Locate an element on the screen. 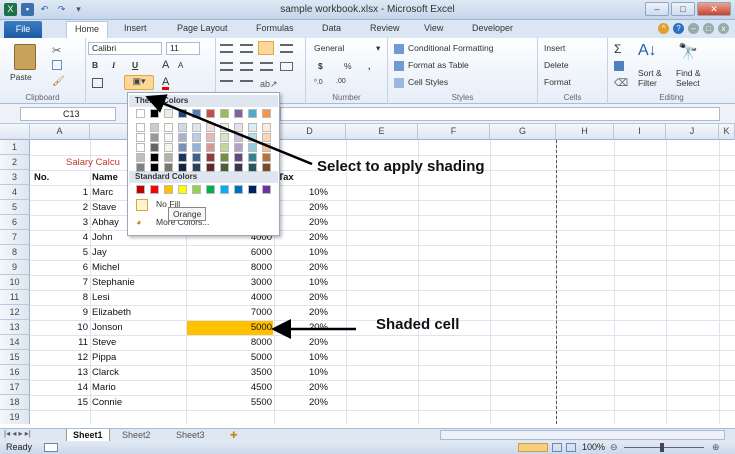 The image size is (735, 454). middle-align-icon is located at coordinates (246, 48).